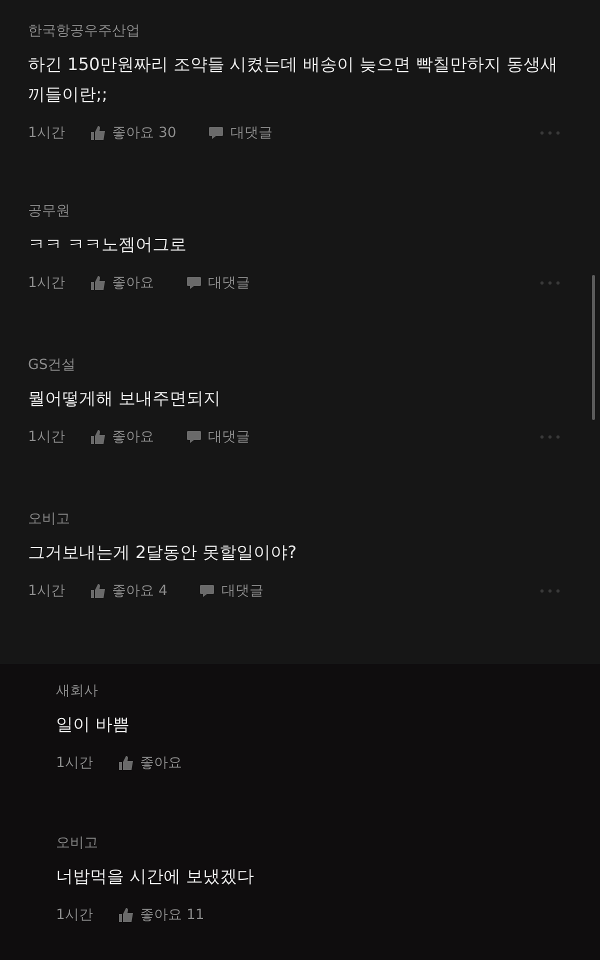  I want to click on author-name: 공무원, so click(49, 211).